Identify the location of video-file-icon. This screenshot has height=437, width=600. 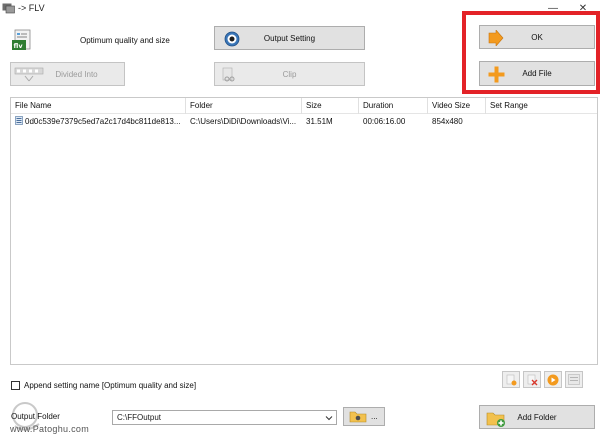
(19, 120).